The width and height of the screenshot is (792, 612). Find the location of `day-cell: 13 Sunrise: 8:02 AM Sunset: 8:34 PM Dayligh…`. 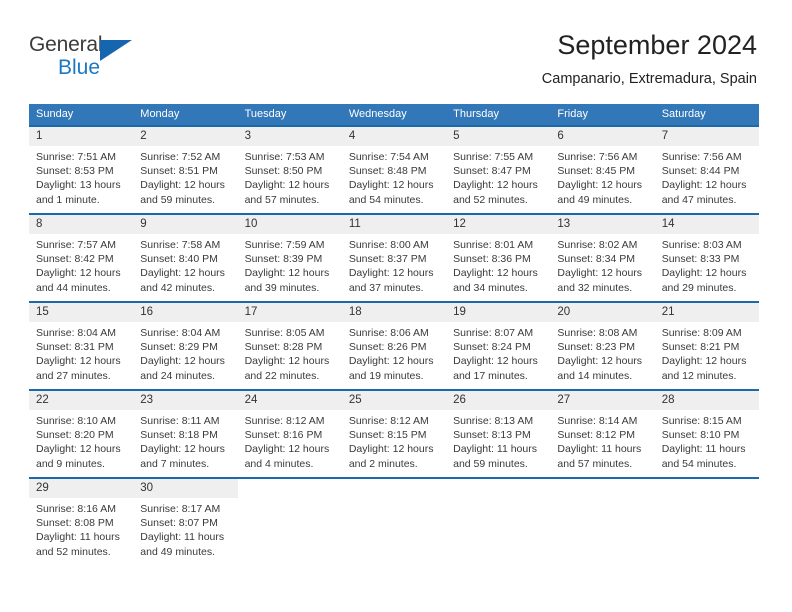

day-cell: 13 Sunrise: 8:02 AM Sunset: 8:34 PM Dayligh… is located at coordinates (602, 258).